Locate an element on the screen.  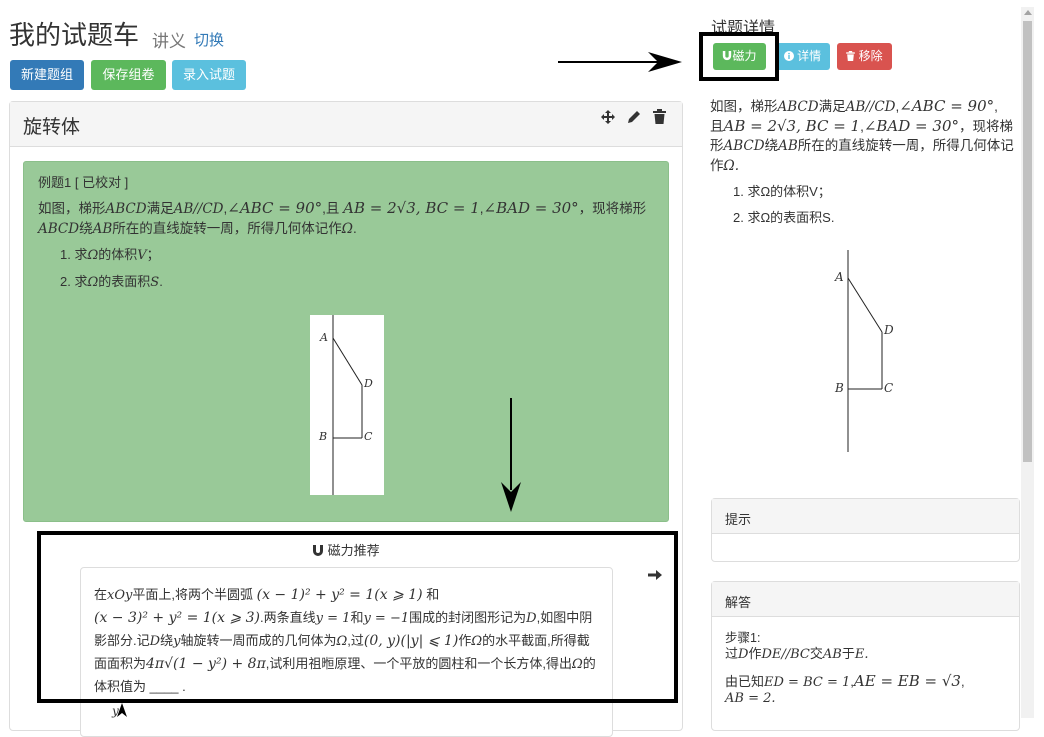
annotation-box-magnet is located at coordinates (739, 56).